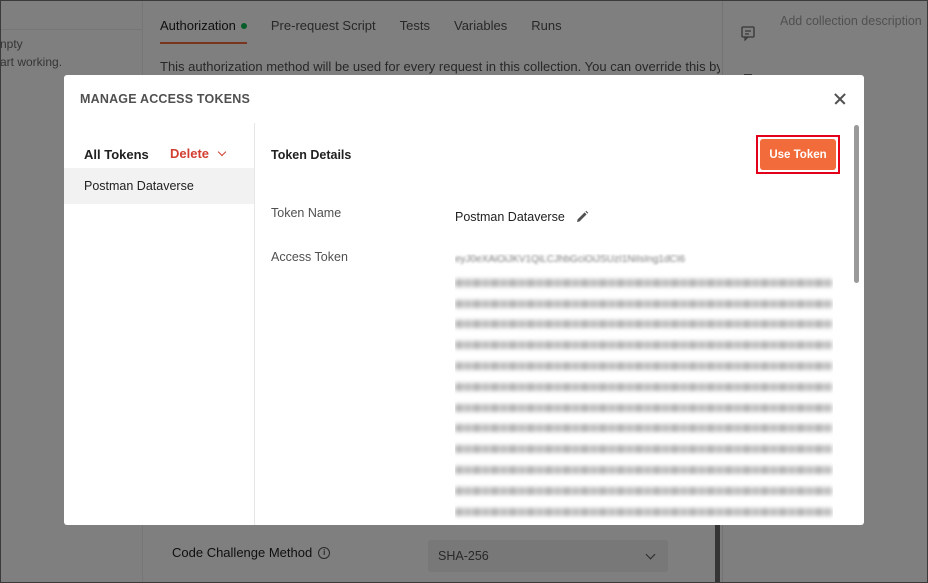 The width and height of the screenshot is (928, 583). Describe the element at coordinates (510, 217) in the screenshot. I see `token-name-text: Postman Dataverse` at that location.